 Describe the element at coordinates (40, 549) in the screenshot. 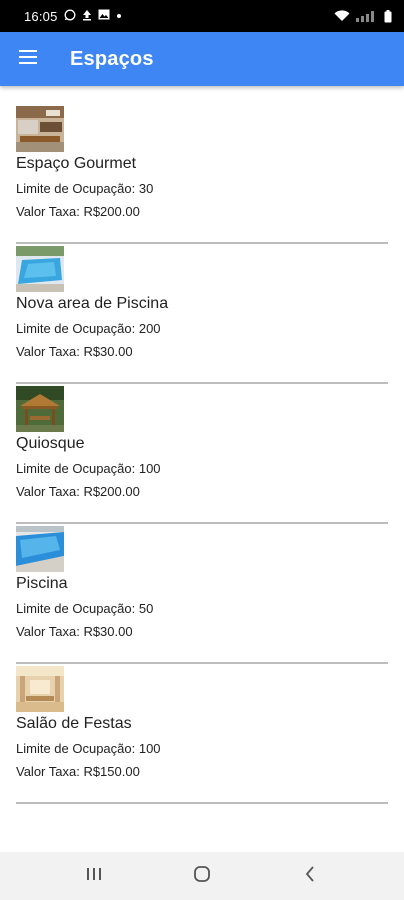

I see `pool-photo` at that location.